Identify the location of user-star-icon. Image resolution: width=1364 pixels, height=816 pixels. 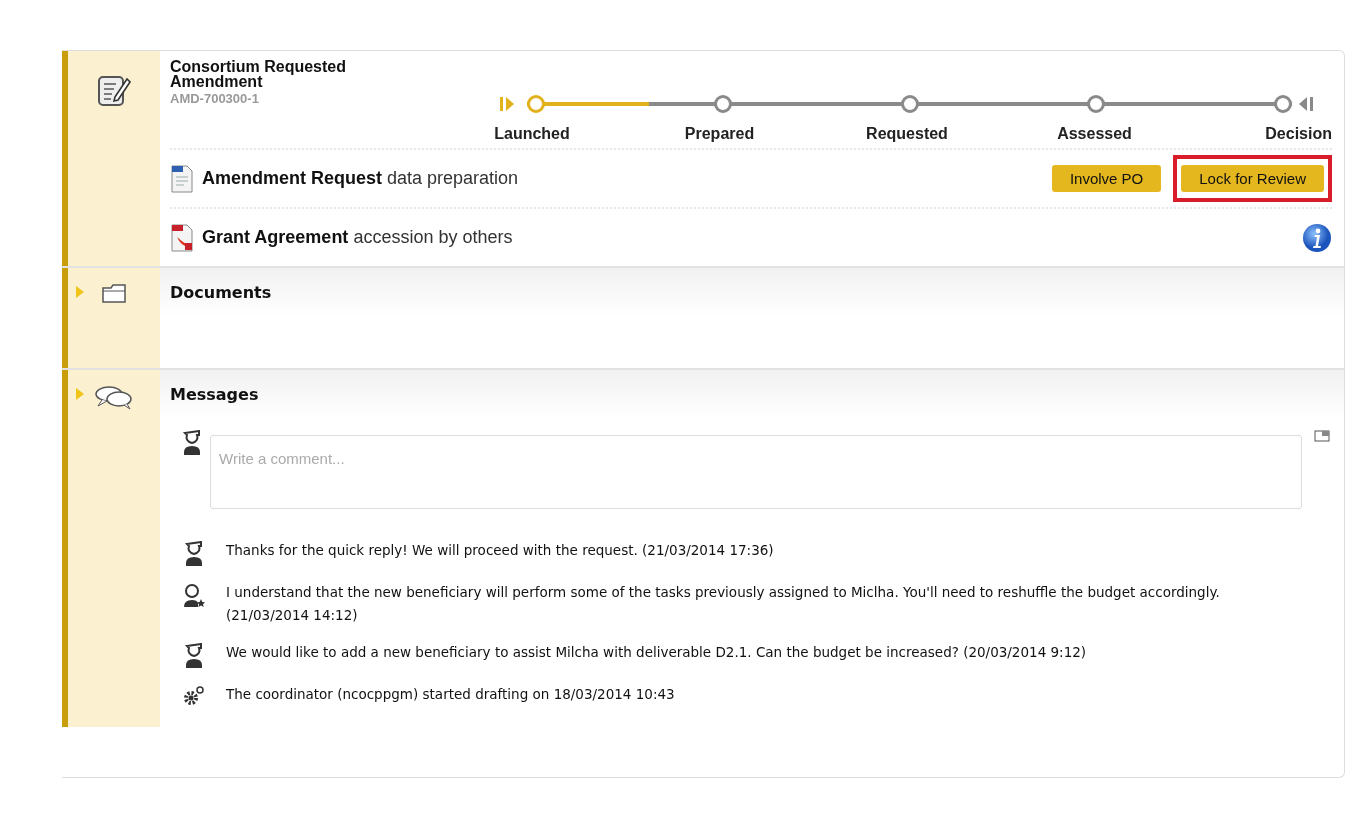
(194, 596).